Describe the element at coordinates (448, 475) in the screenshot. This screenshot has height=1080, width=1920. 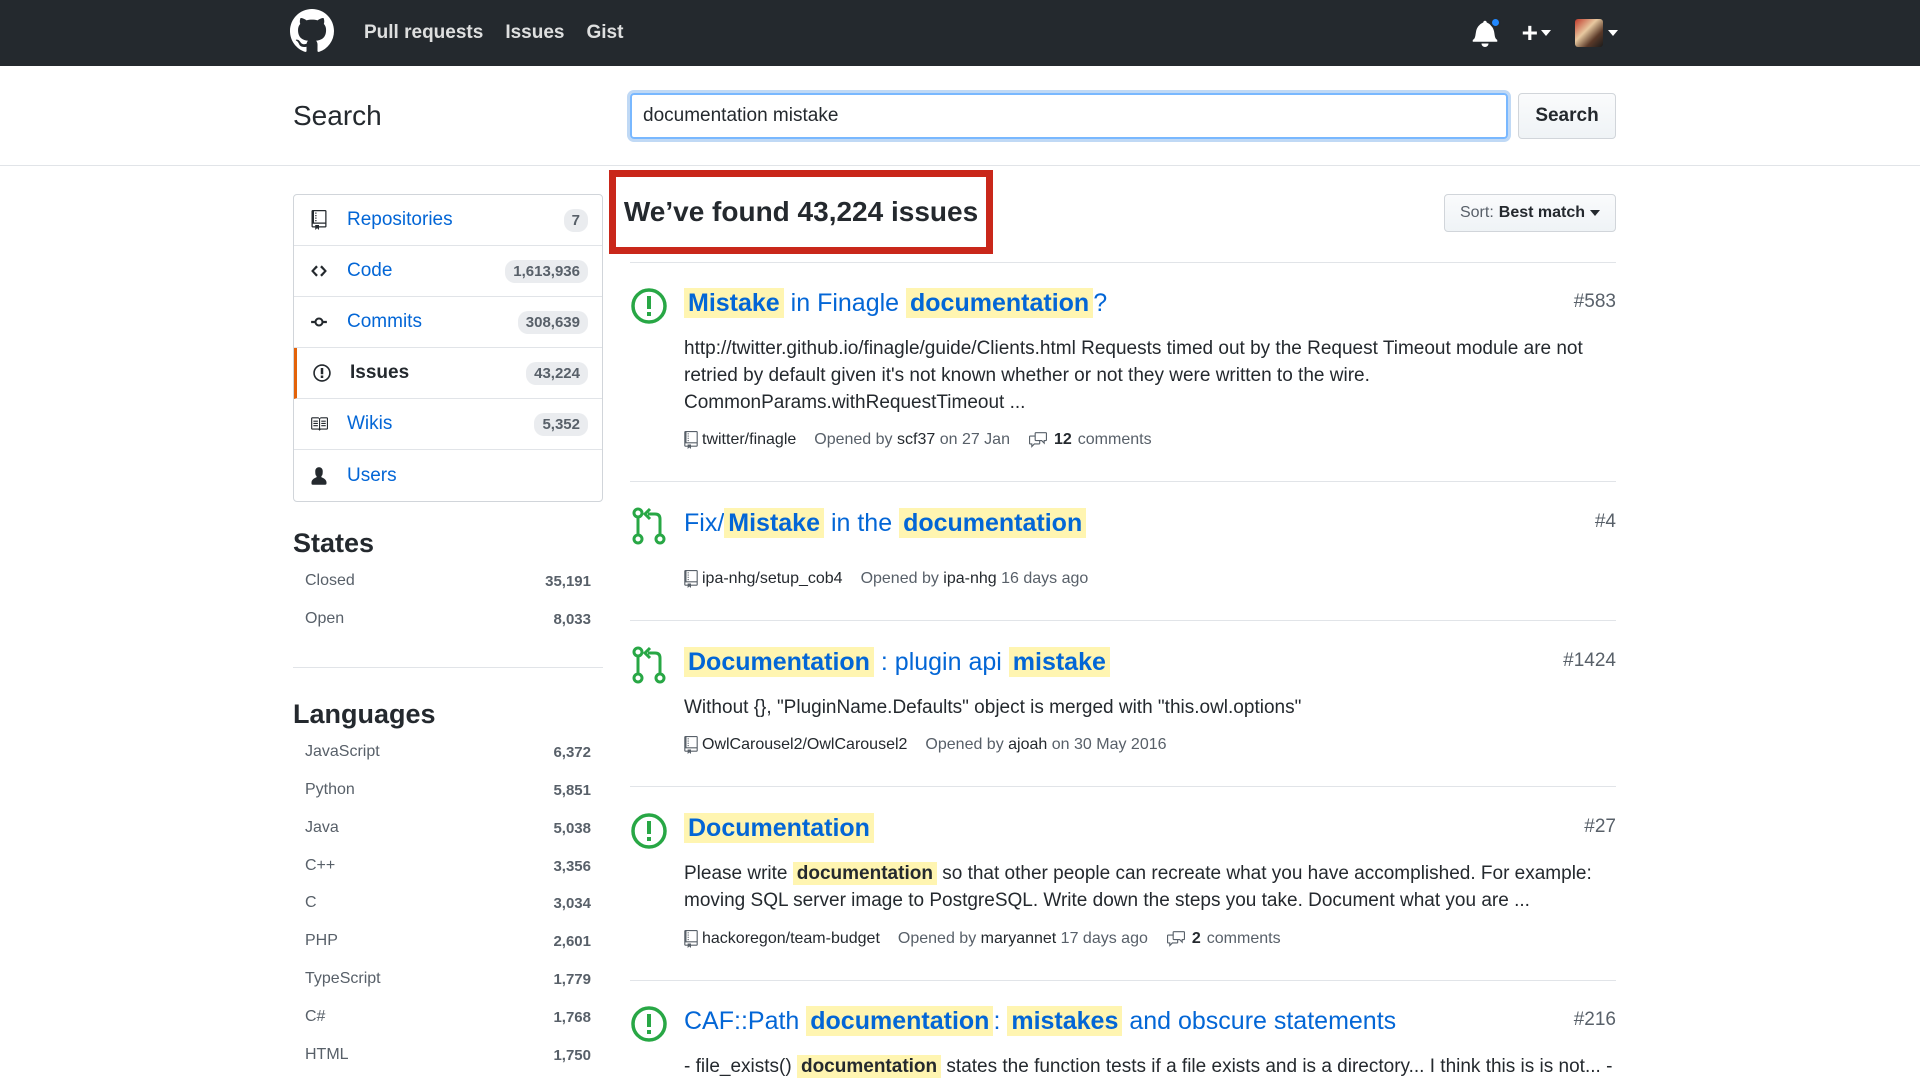
I see `menu-item-users: Users` at that location.